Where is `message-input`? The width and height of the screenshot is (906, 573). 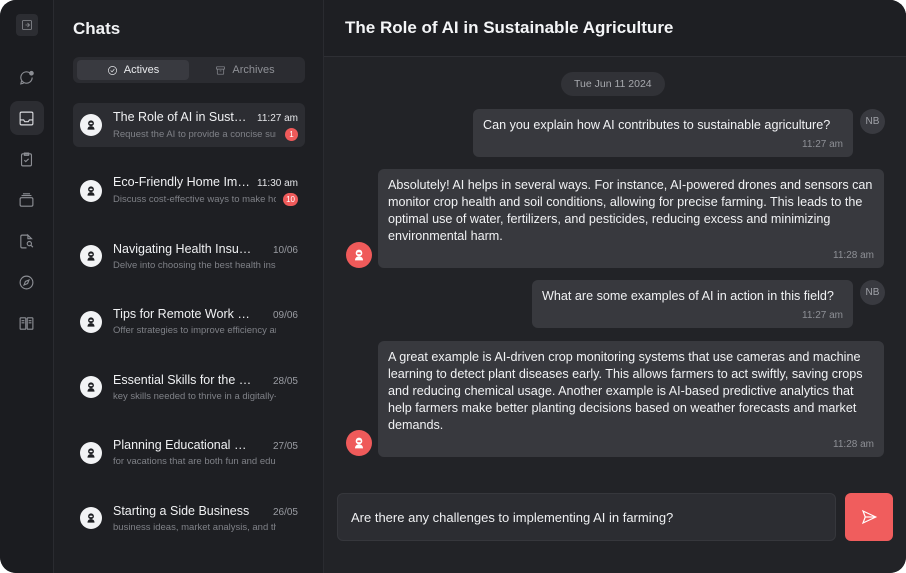 message-input is located at coordinates (593, 517).